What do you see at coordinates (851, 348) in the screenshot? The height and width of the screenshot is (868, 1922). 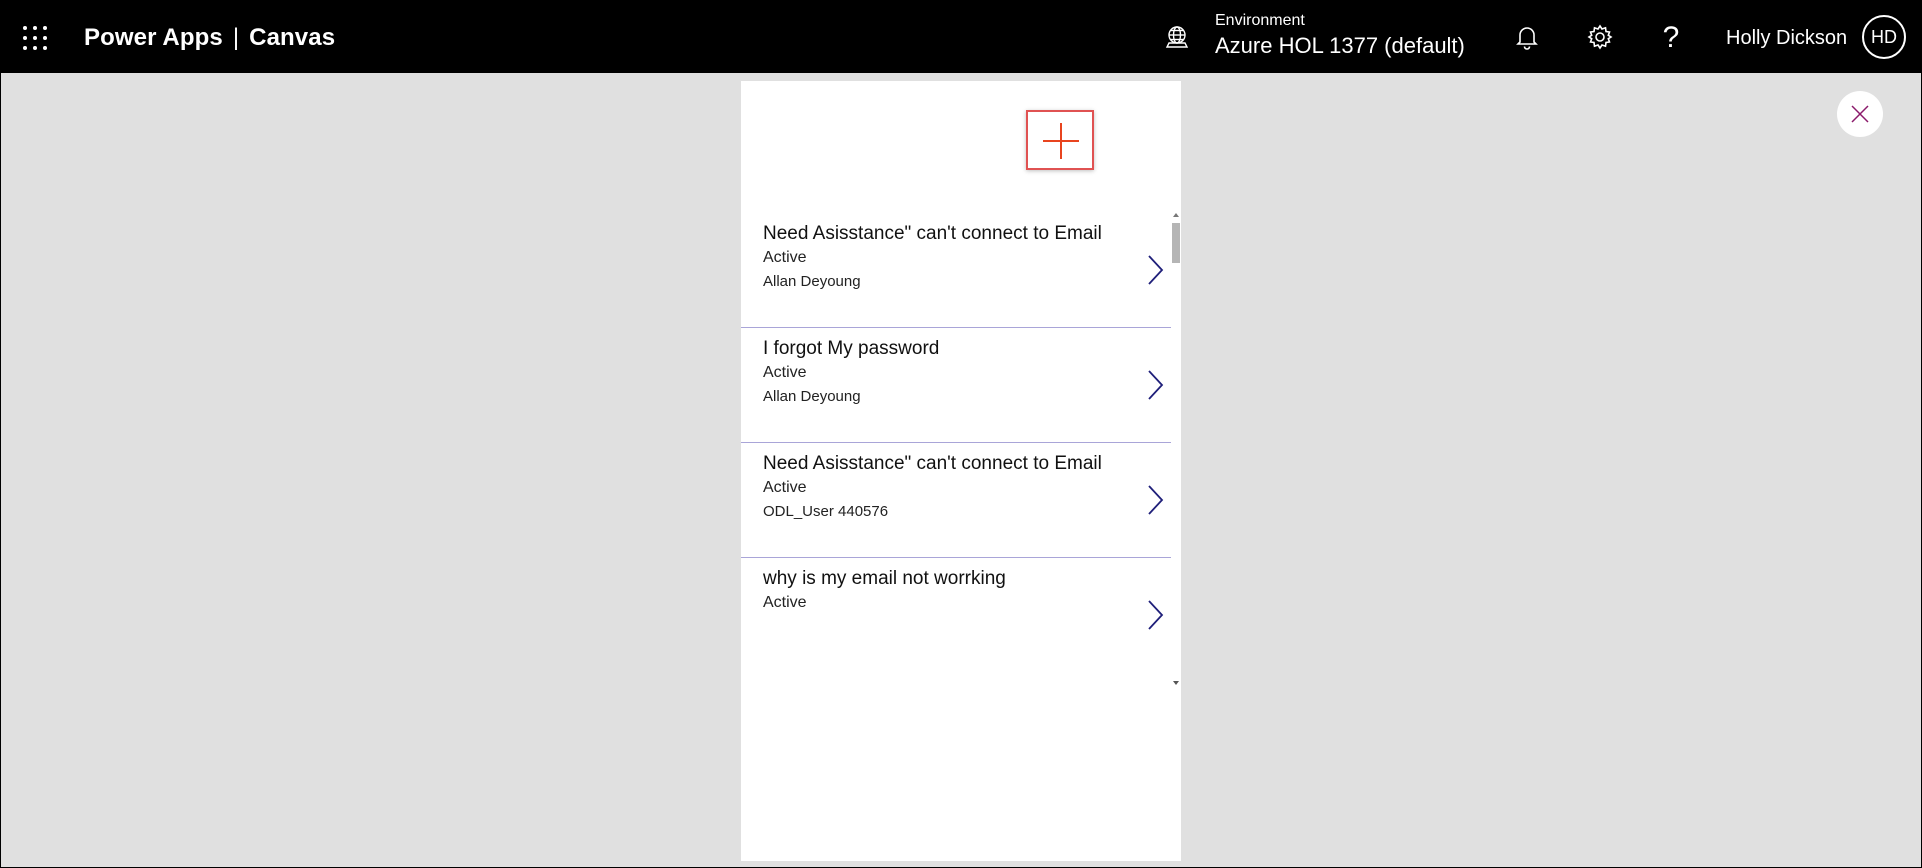 I see `item-title: I forgot My password` at bounding box center [851, 348].